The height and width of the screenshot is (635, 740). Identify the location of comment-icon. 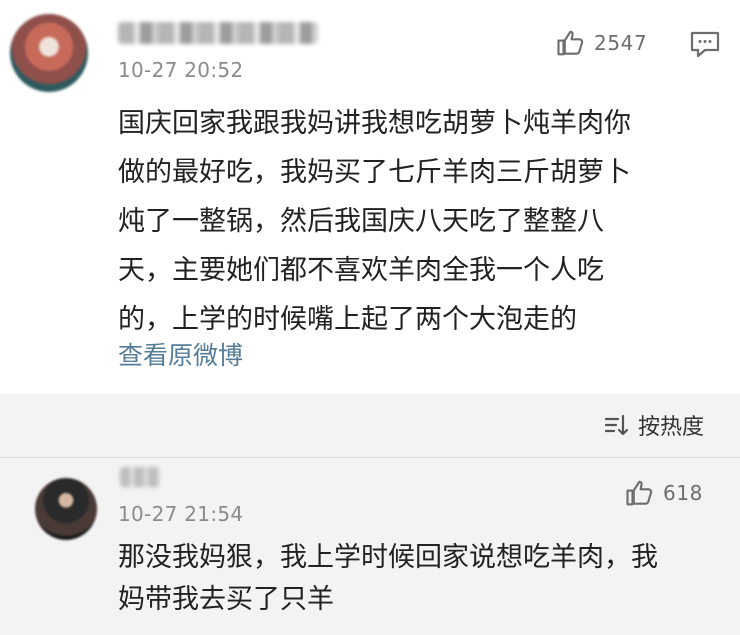
(705, 45).